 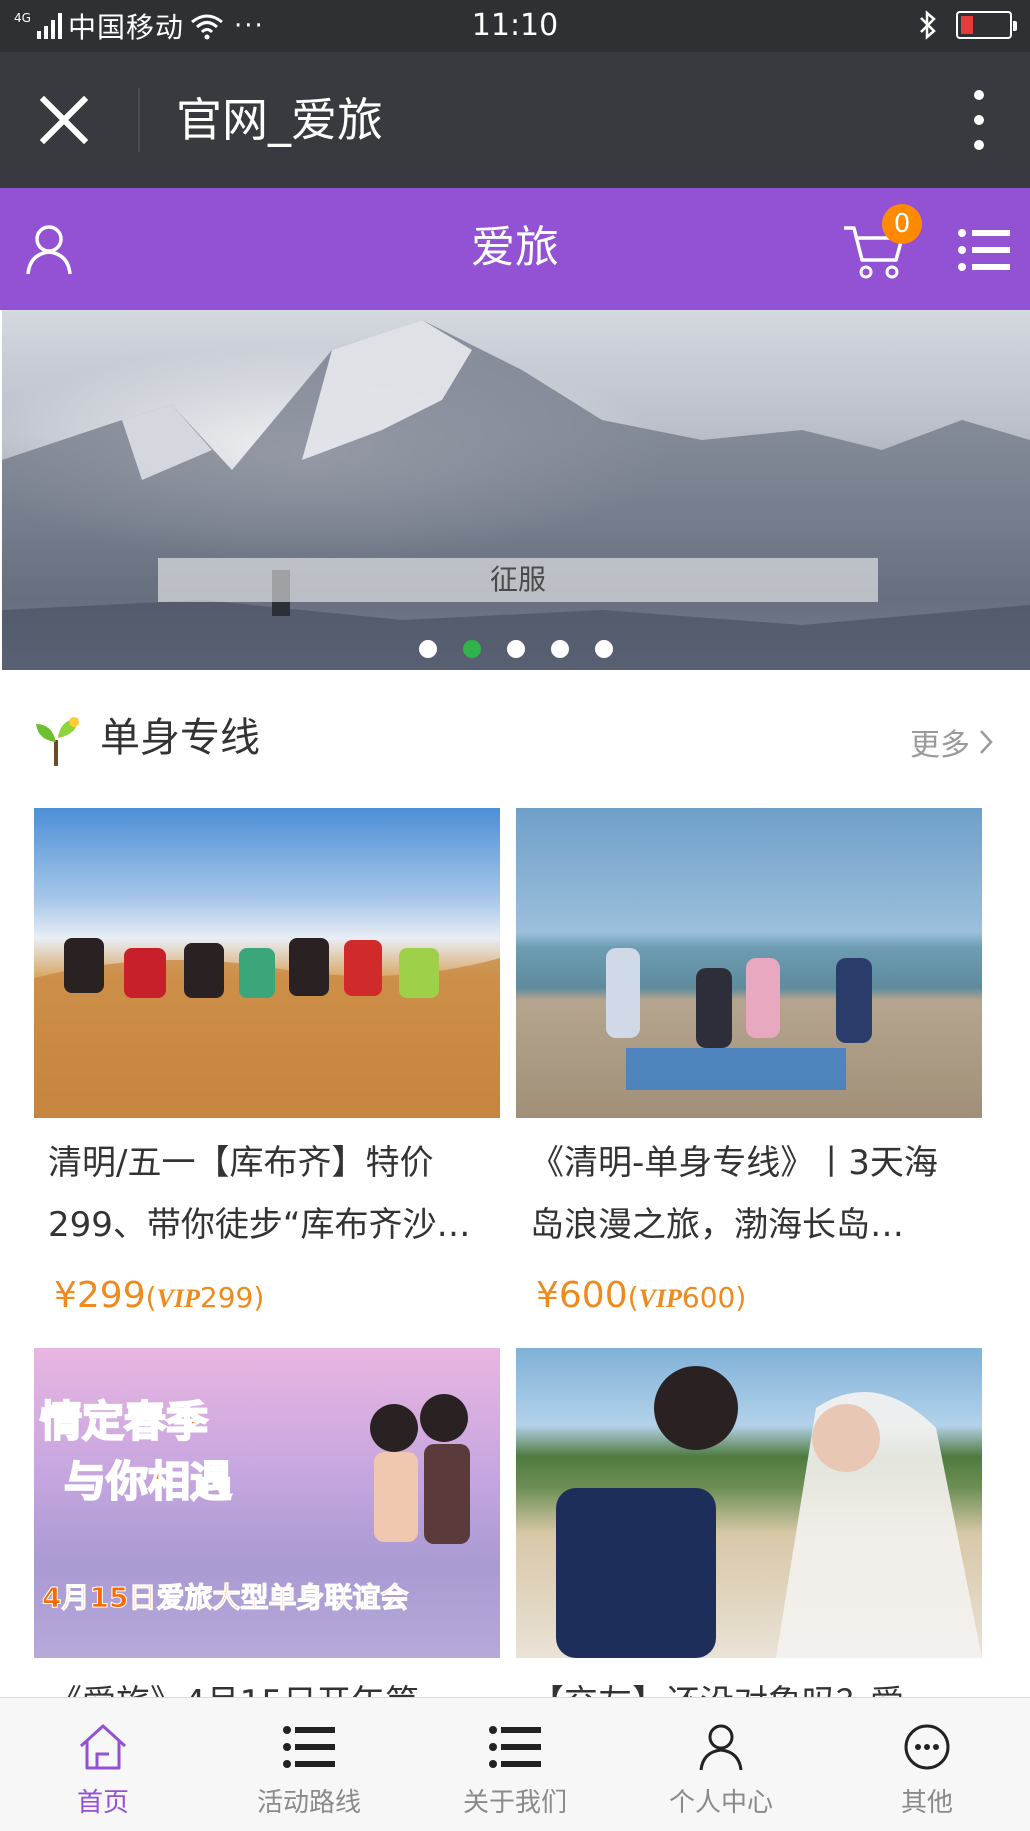 What do you see at coordinates (205, 1297) in the screenshot?
I see `vip-price: (VIP299)` at bounding box center [205, 1297].